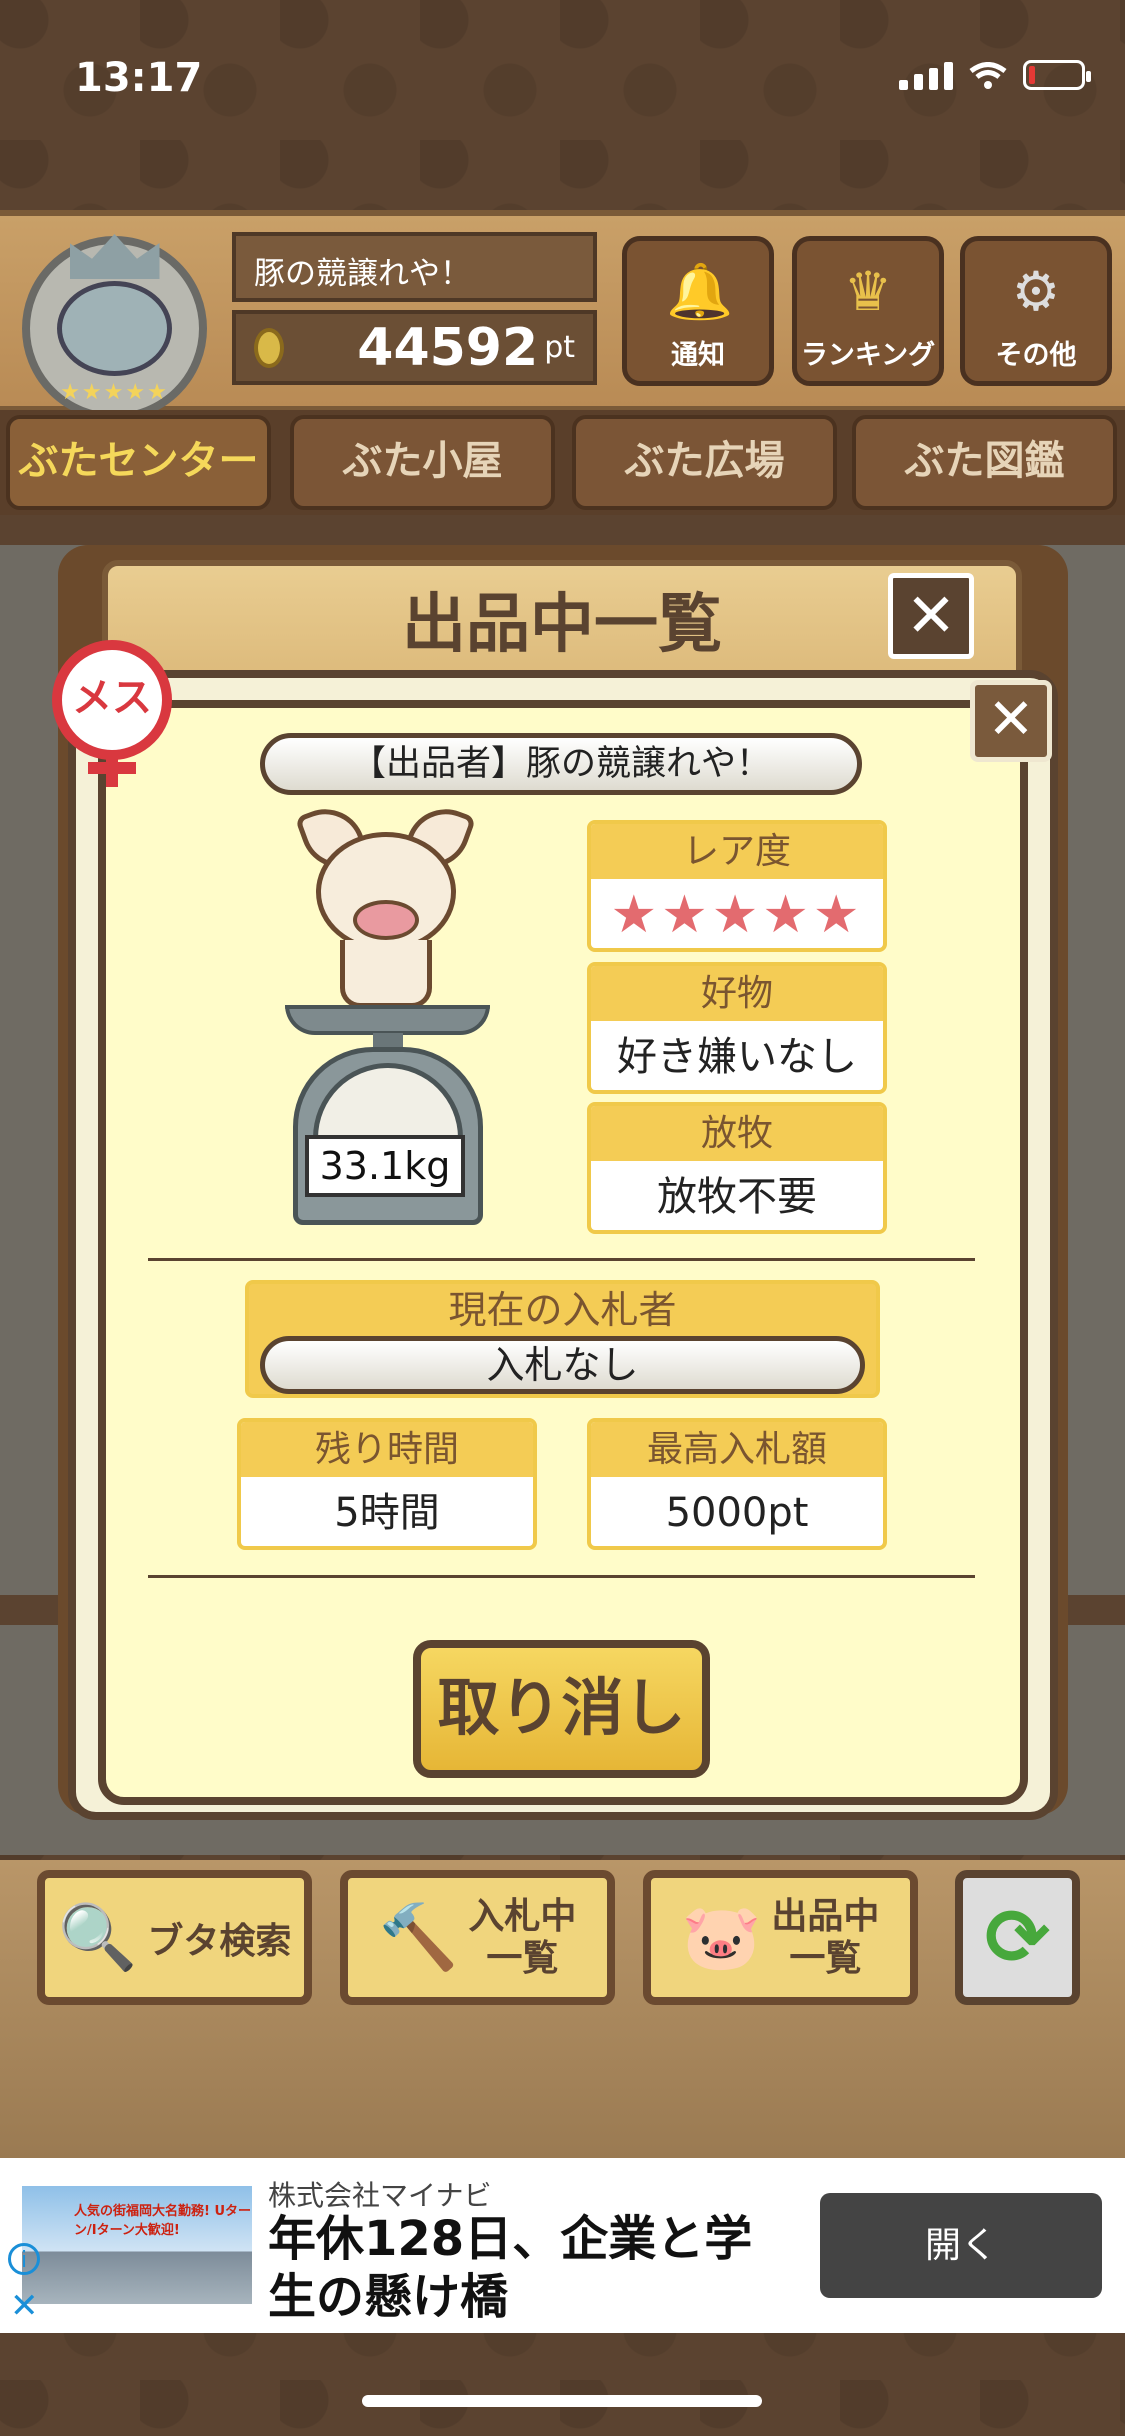 This screenshot has width=1125, height=2436. I want to click on battery-icon, so click(1057, 75).